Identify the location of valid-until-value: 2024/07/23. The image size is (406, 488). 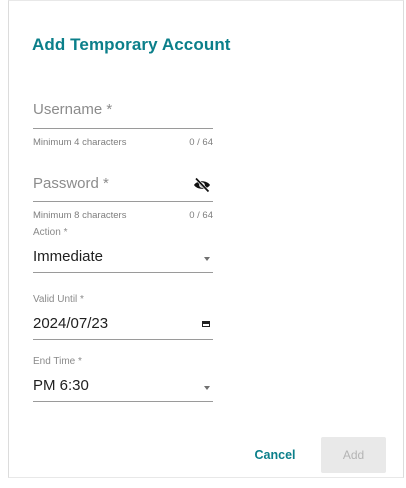
(71, 323).